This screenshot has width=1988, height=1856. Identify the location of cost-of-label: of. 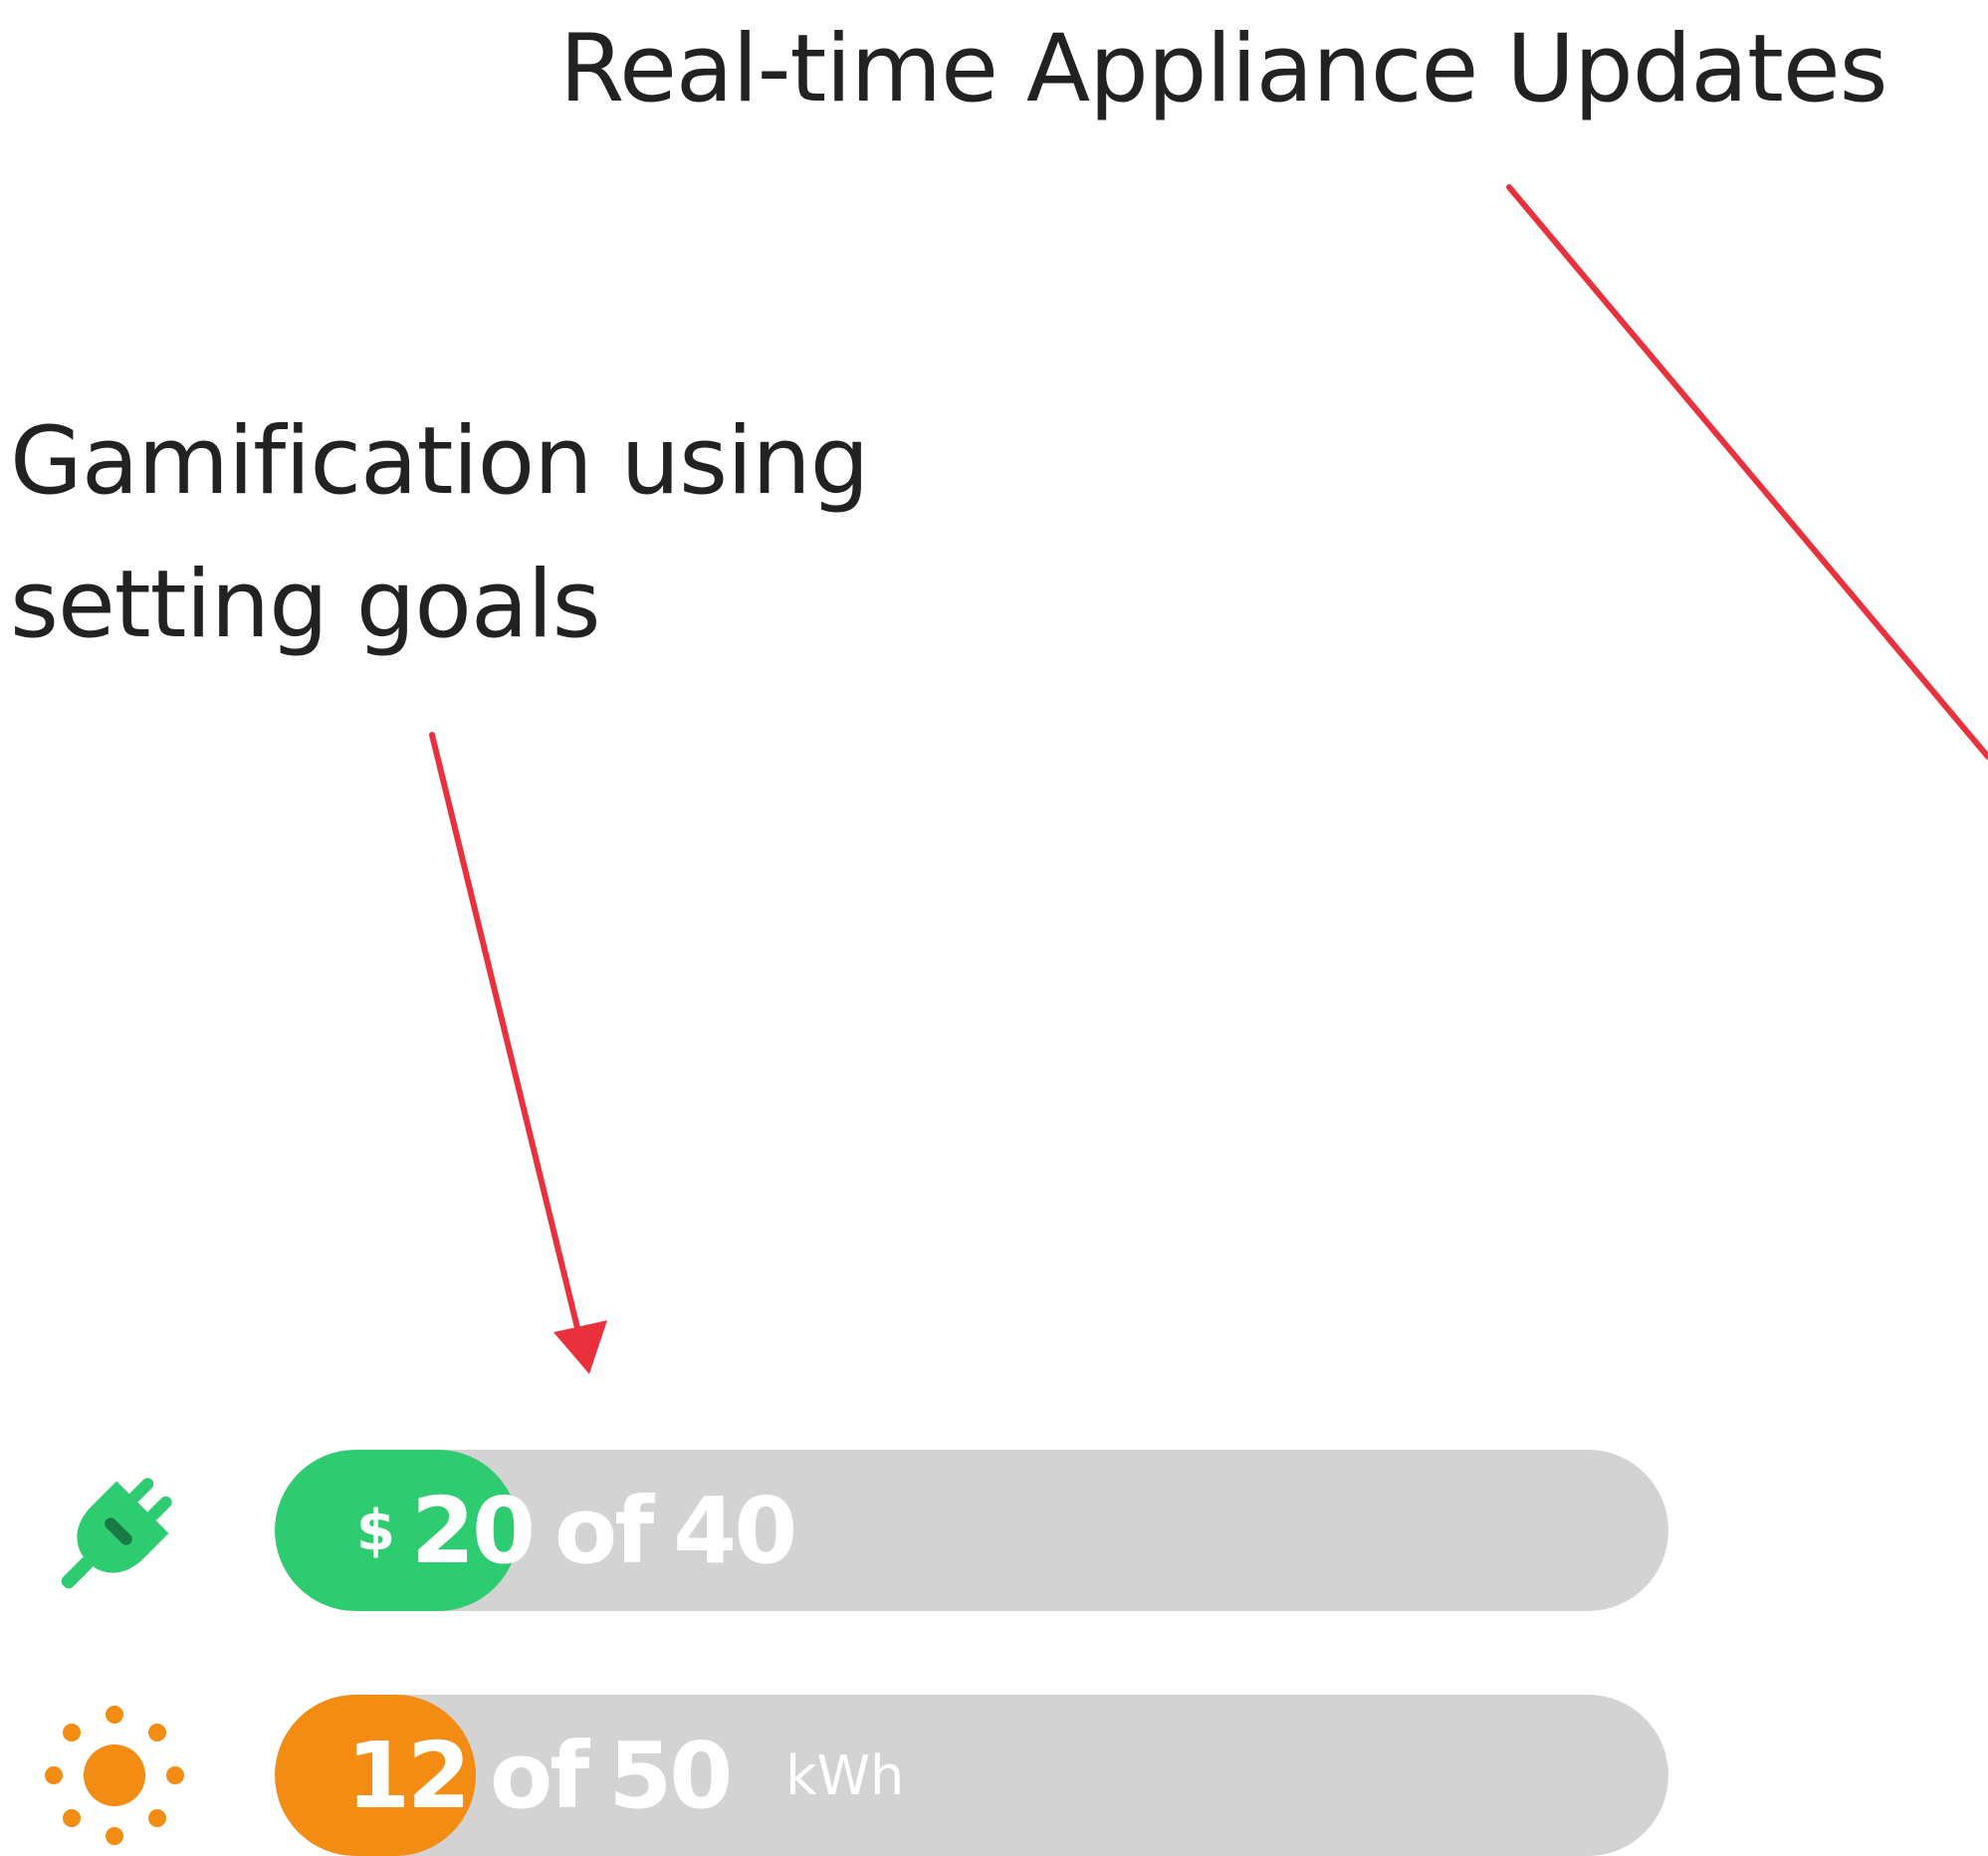
(604, 1531).